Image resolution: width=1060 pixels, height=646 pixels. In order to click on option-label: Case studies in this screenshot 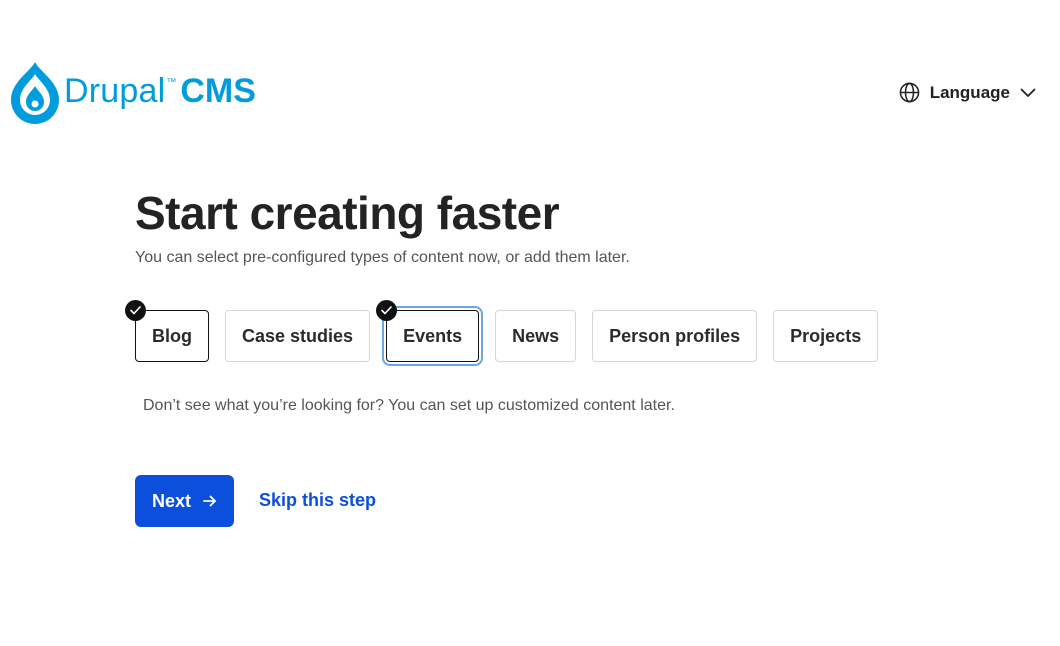, I will do `click(298, 335)`.